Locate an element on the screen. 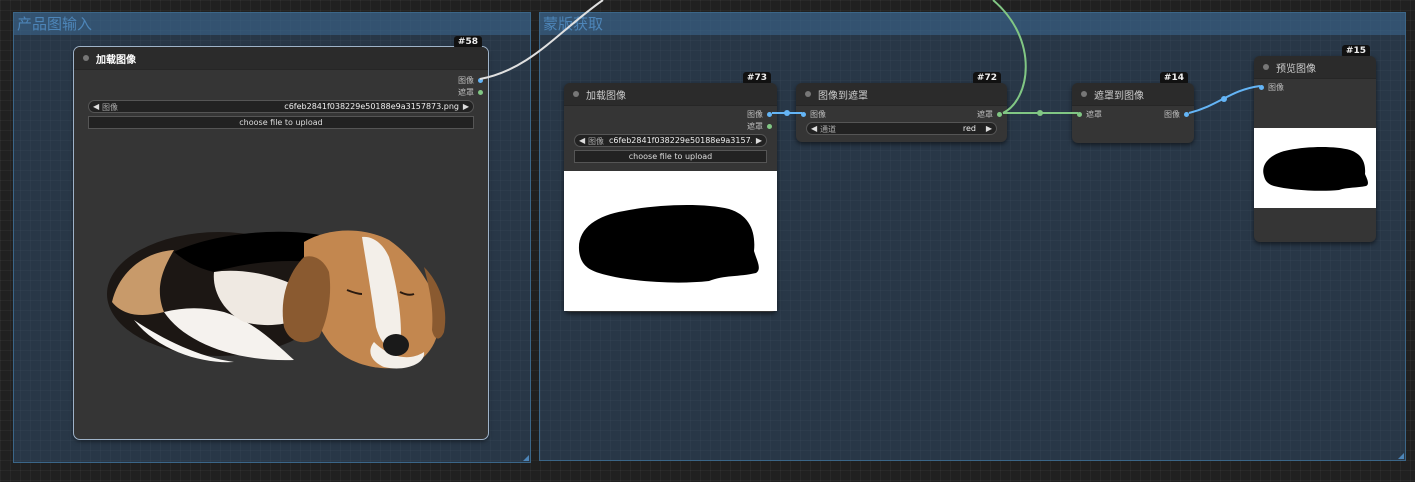 This screenshot has height=482, width=1415. node-preview-image-15: #15 预览图像 图像 is located at coordinates (1315, 143).